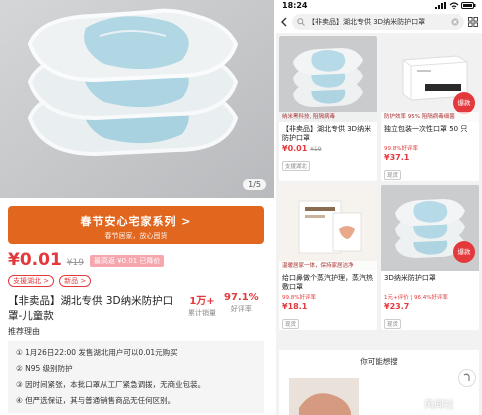 The width and height of the screenshot is (482, 415). What do you see at coordinates (367, 22) in the screenshot?
I see `search-query: 【非卖品】湖北专供 3D纳米防护口罩` at bounding box center [367, 22].